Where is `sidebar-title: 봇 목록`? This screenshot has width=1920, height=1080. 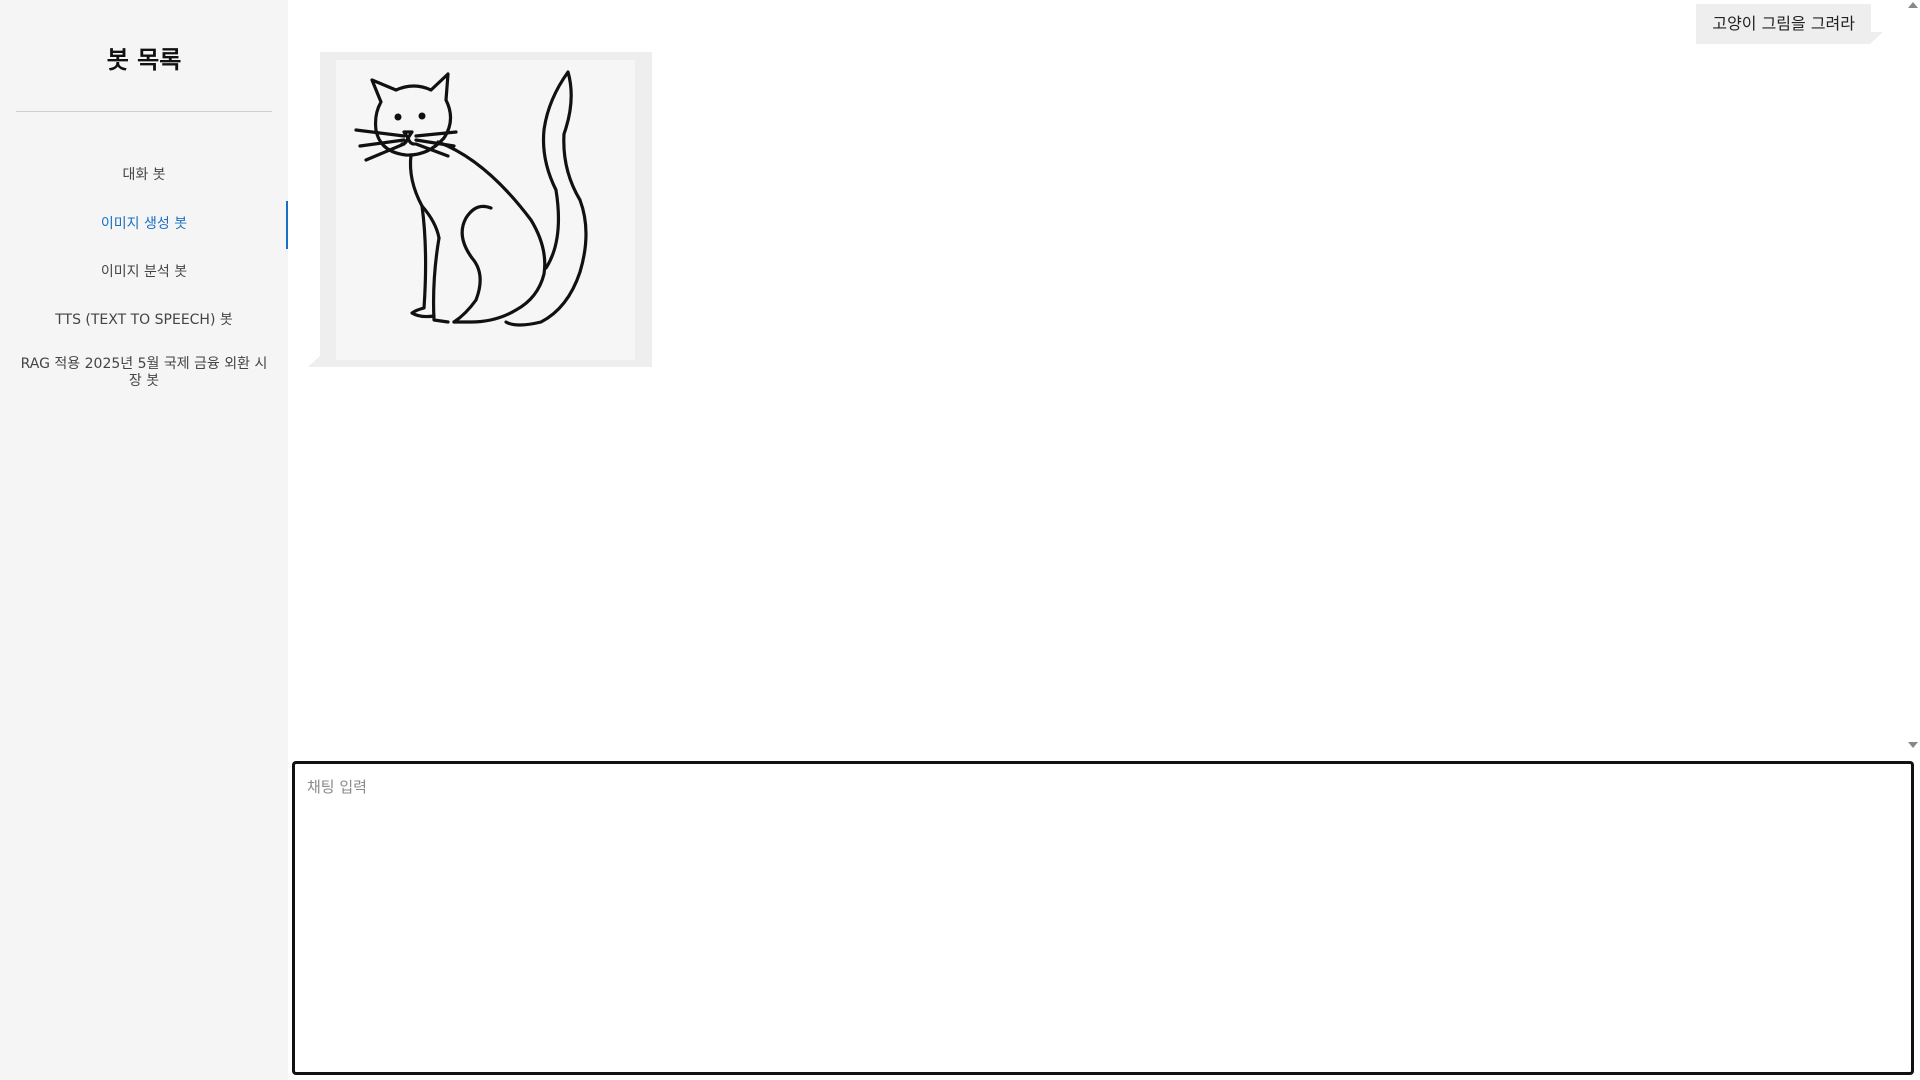
sidebar-title: 봇 목록 is located at coordinates (144, 60).